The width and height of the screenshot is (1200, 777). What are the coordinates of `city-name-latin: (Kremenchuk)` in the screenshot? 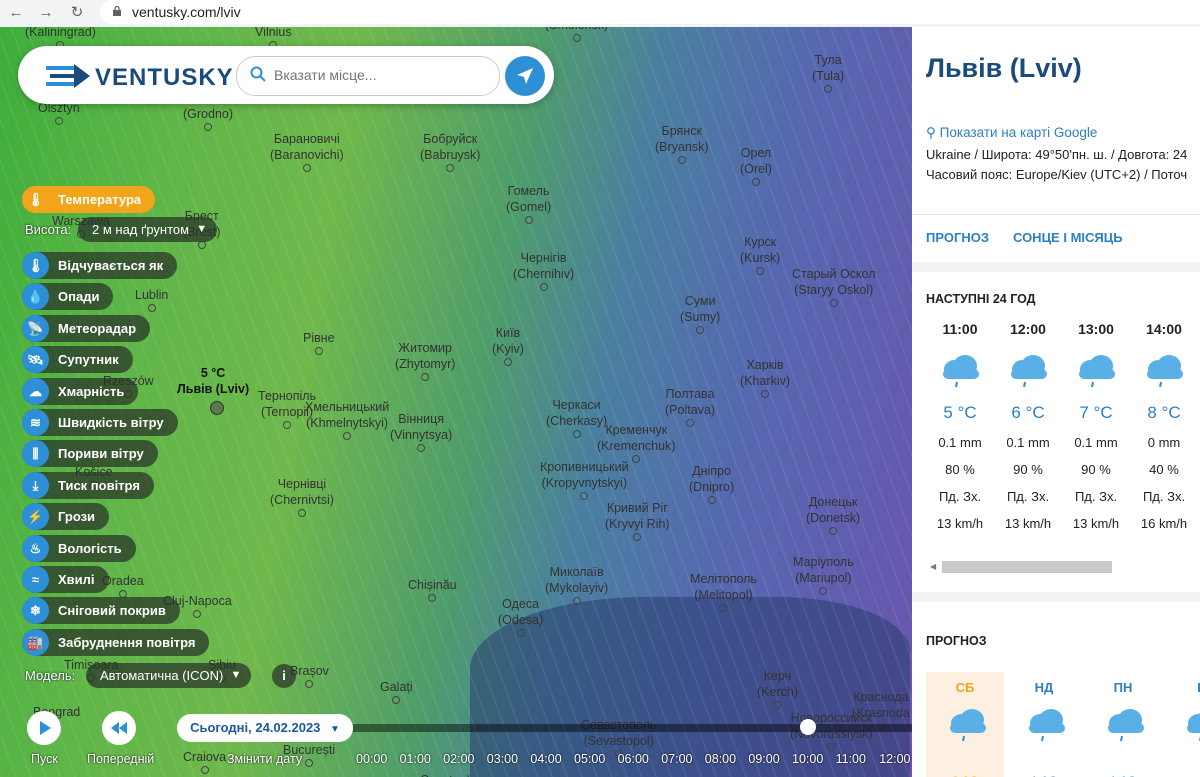 It's located at (636, 446).